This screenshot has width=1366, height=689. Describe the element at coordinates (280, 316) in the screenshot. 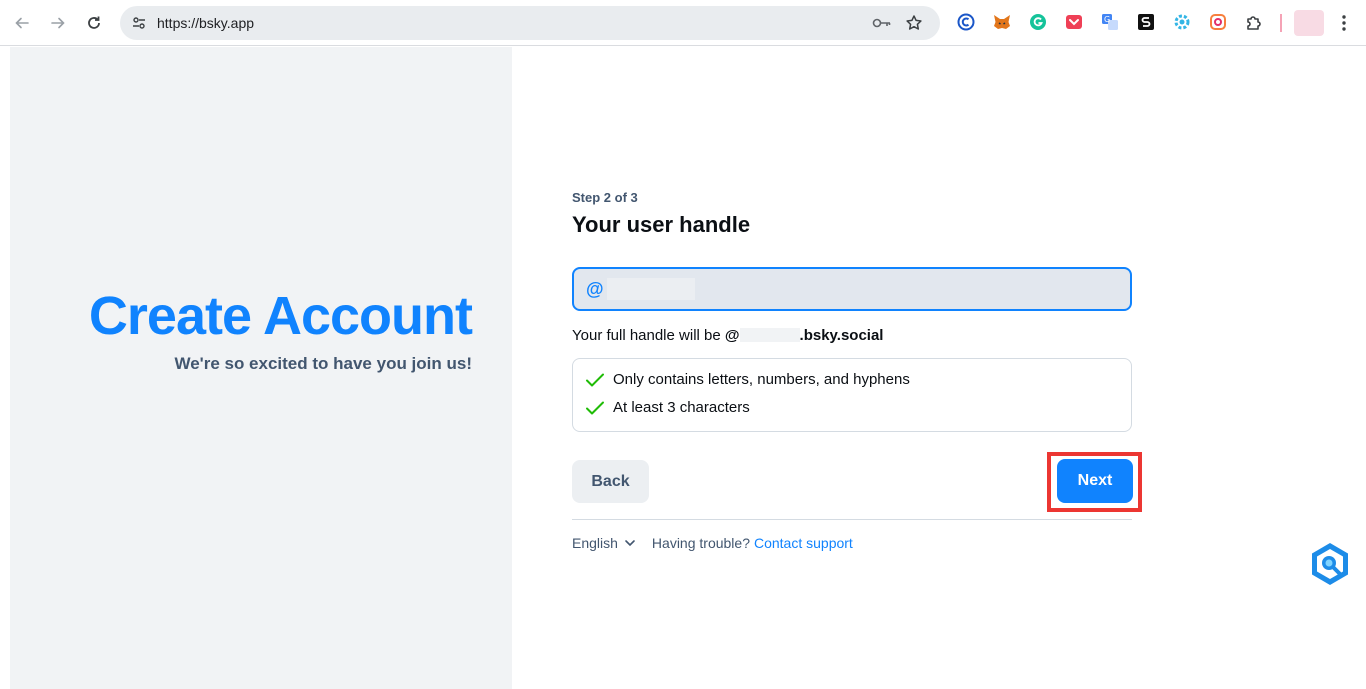

I see `page-headline: Create Account` at that location.